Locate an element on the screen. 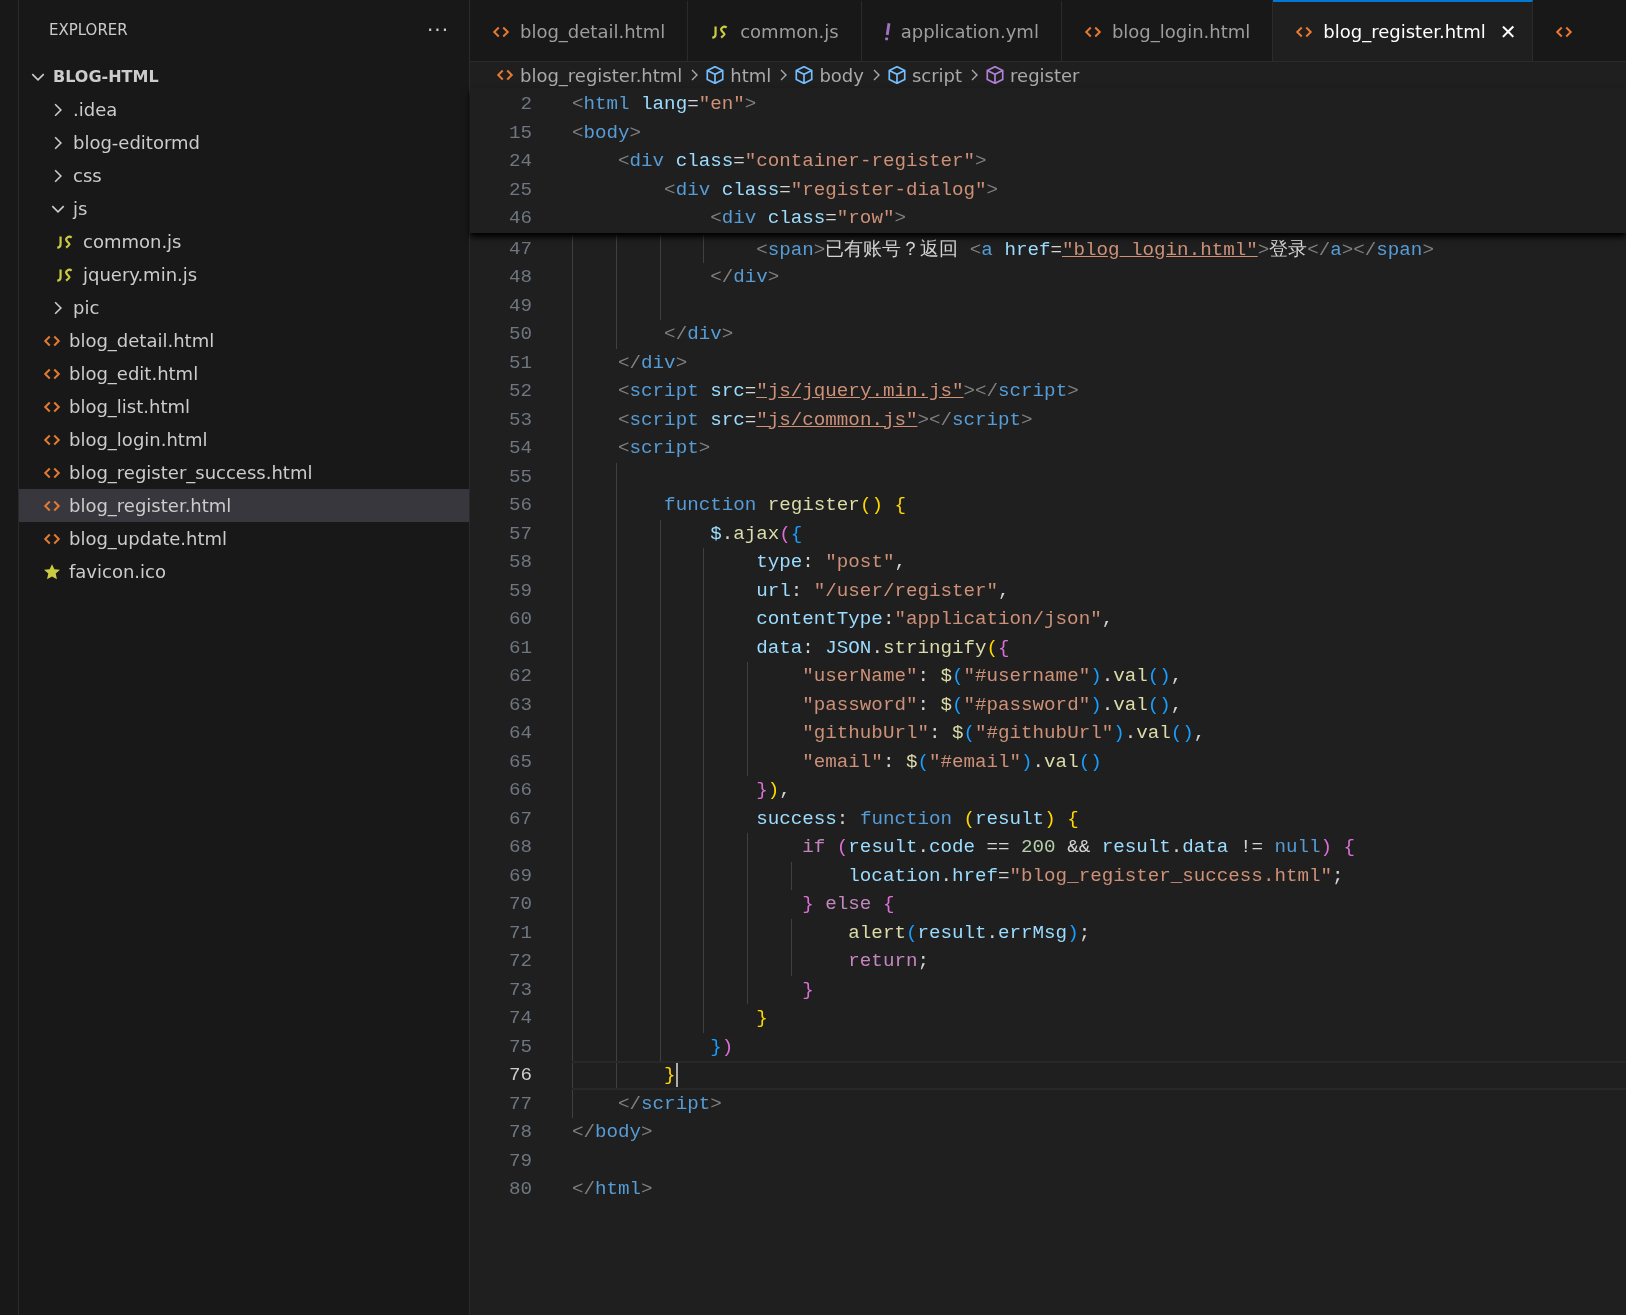 This screenshot has width=1626, height=1315. editor-tab: application.yml is located at coordinates (961, 30).